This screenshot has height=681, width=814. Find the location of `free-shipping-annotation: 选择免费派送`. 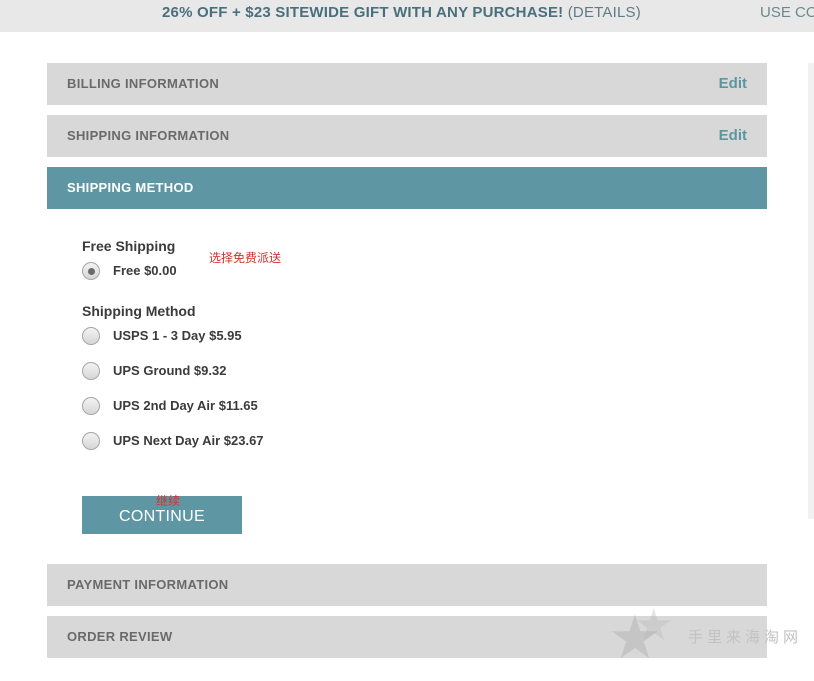

free-shipping-annotation: 选择免费派送 is located at coordinates (245, 258).